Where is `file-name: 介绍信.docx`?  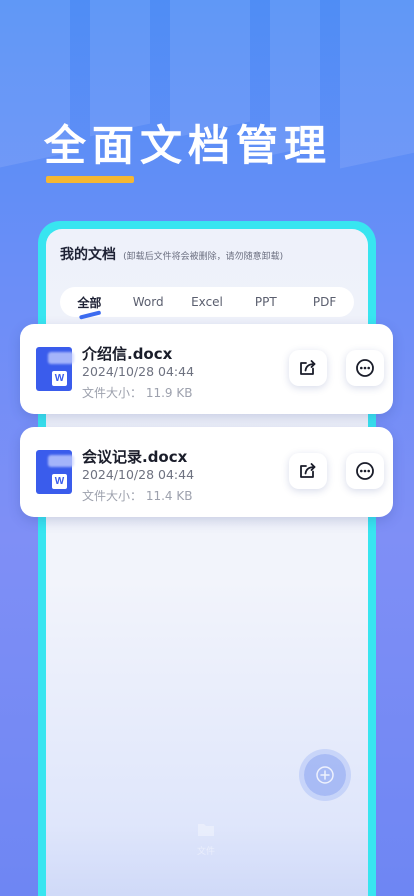 file-name: 介绍信.docx is located at coordinates (127, 354).